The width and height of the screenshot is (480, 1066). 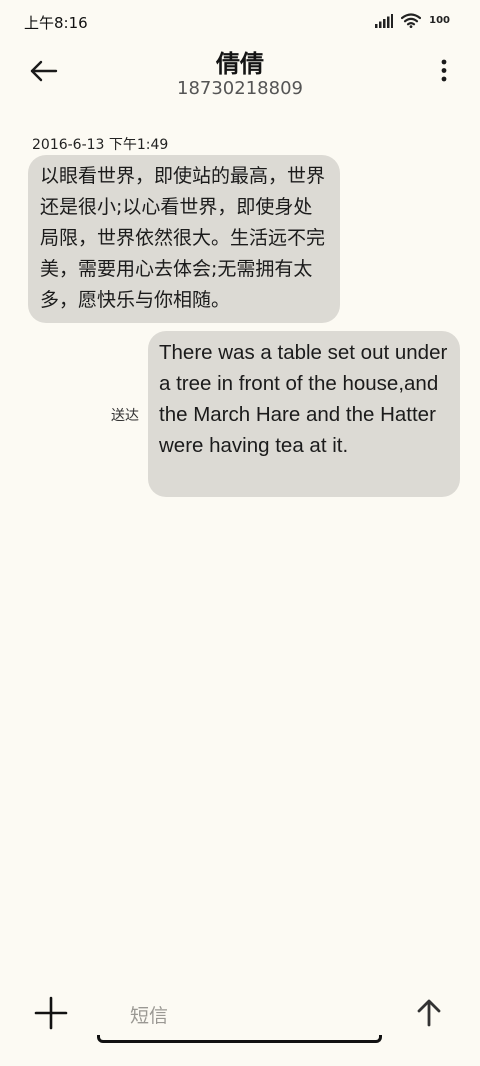 I want to click on status-time: 上午8:16, so click(x=56, y=23).